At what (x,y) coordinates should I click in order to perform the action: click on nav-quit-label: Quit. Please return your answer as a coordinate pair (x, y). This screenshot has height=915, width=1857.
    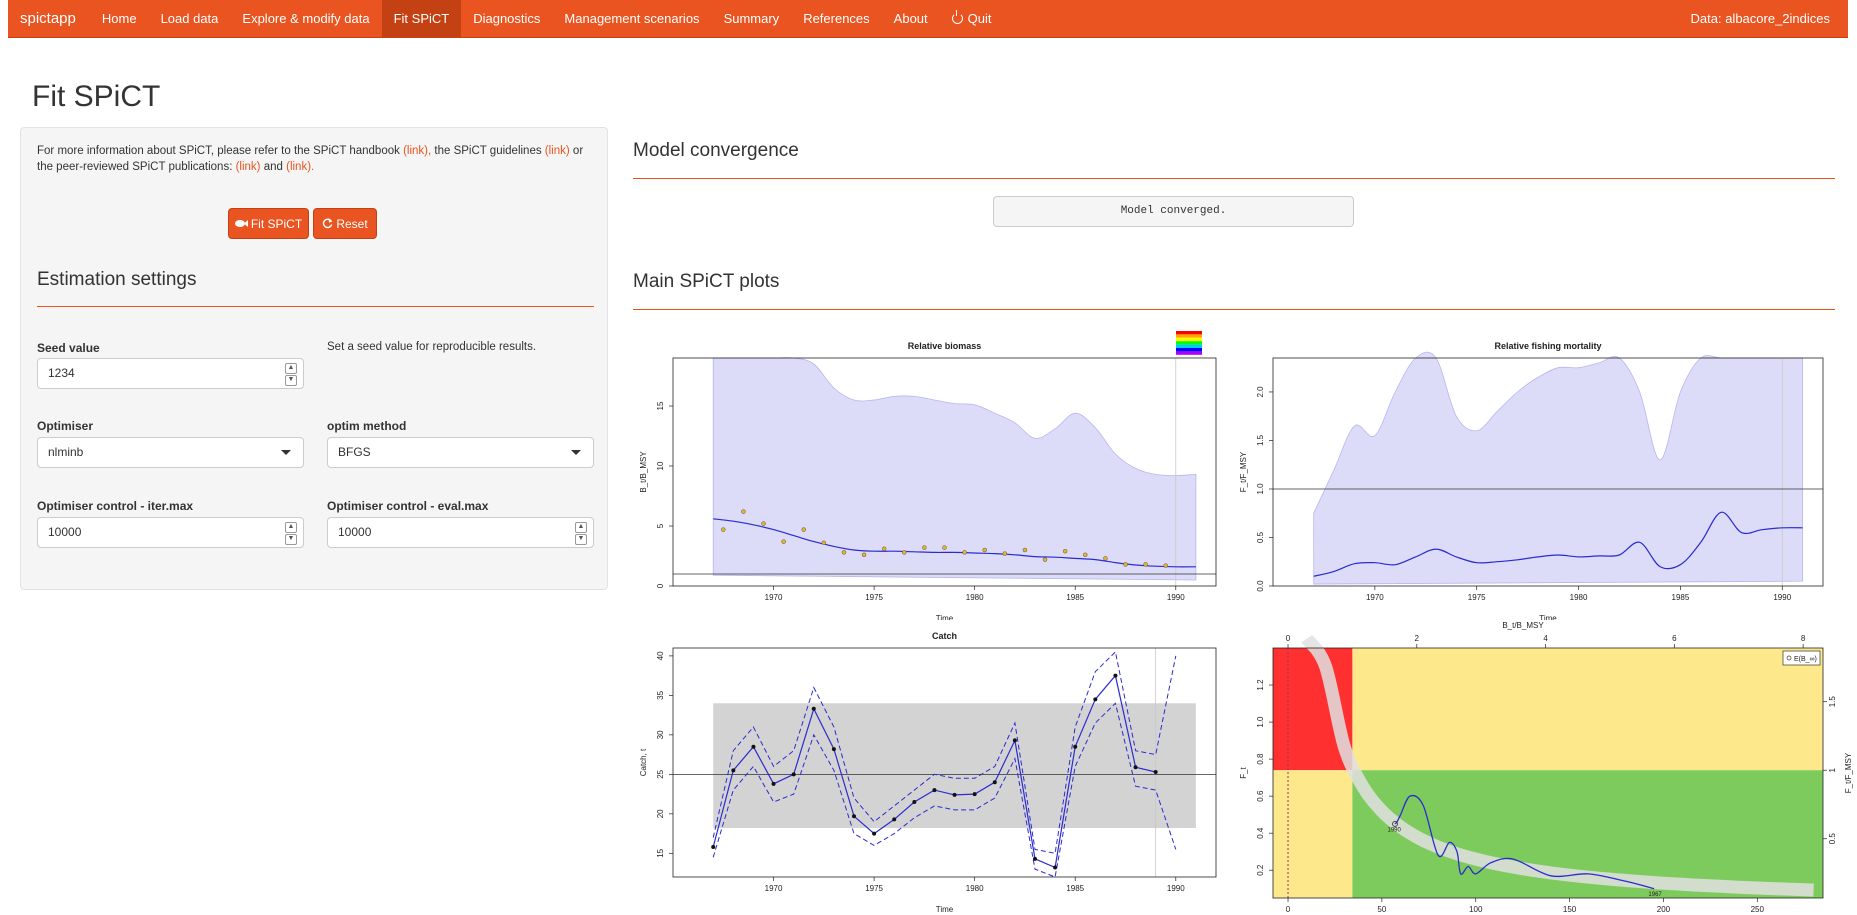
    Looking at the image, I should click on (979, 18).